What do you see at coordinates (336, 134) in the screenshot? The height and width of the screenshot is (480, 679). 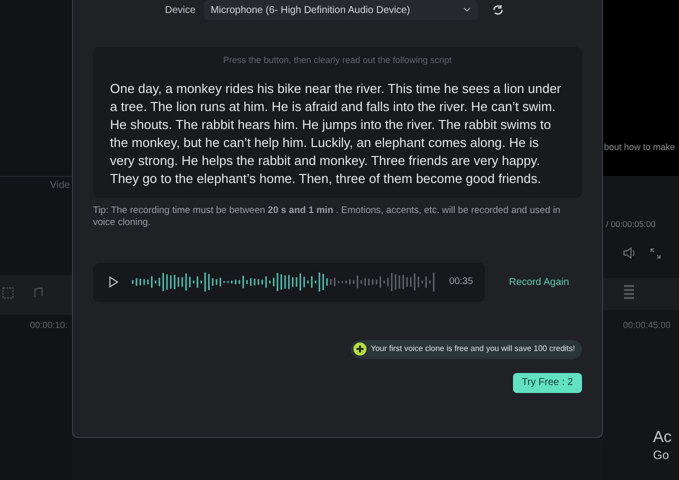 I see `script-text: One day, a monkey rides his bike near the river. This time he sees a lion under a tree. The lion runs at him. He is afraid and falls into the river. He can’t swim. He shouts. The rabbit hears him. He jumps into the river. The rabbit swims to the monkey, but he can’t help him. Luckily, an elephant comes along. He is very strong. He helps the rabbit and monkey. Three friends are very happy. They go to the elephant’s home. Then, three of them become good friends.` at bounding box center [336, 134].